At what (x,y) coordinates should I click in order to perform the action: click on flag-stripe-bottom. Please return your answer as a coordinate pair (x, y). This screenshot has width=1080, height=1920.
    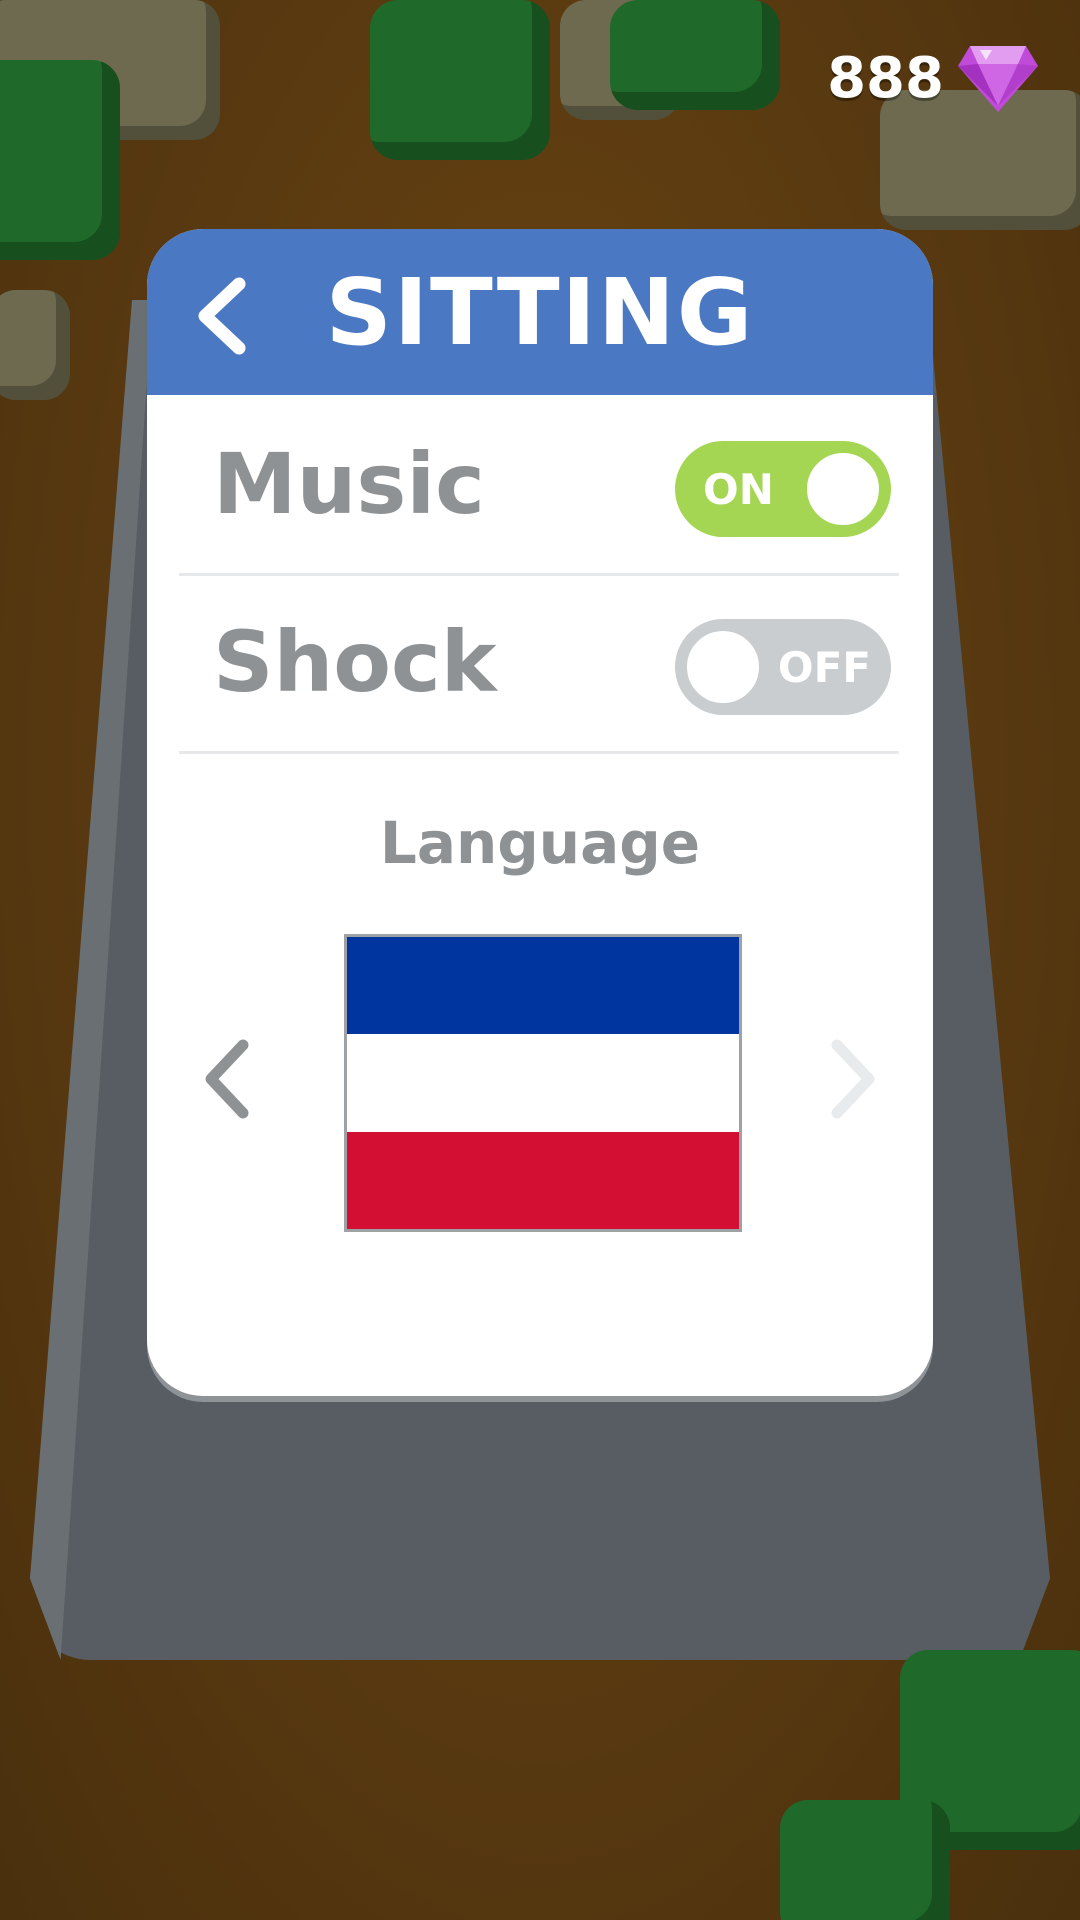
    Looking at the image, I should click on (543, 1180).